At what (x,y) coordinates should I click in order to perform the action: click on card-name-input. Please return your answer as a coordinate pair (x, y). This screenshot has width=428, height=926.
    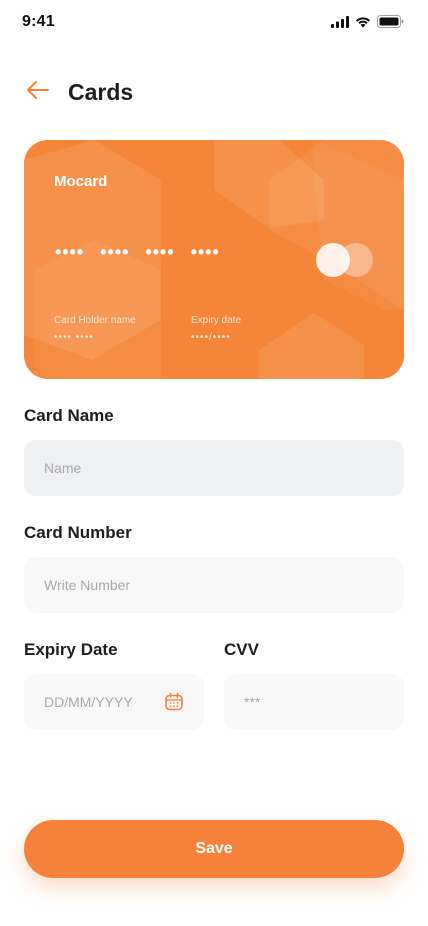
    Looking at the image, I should click on (214, 468).